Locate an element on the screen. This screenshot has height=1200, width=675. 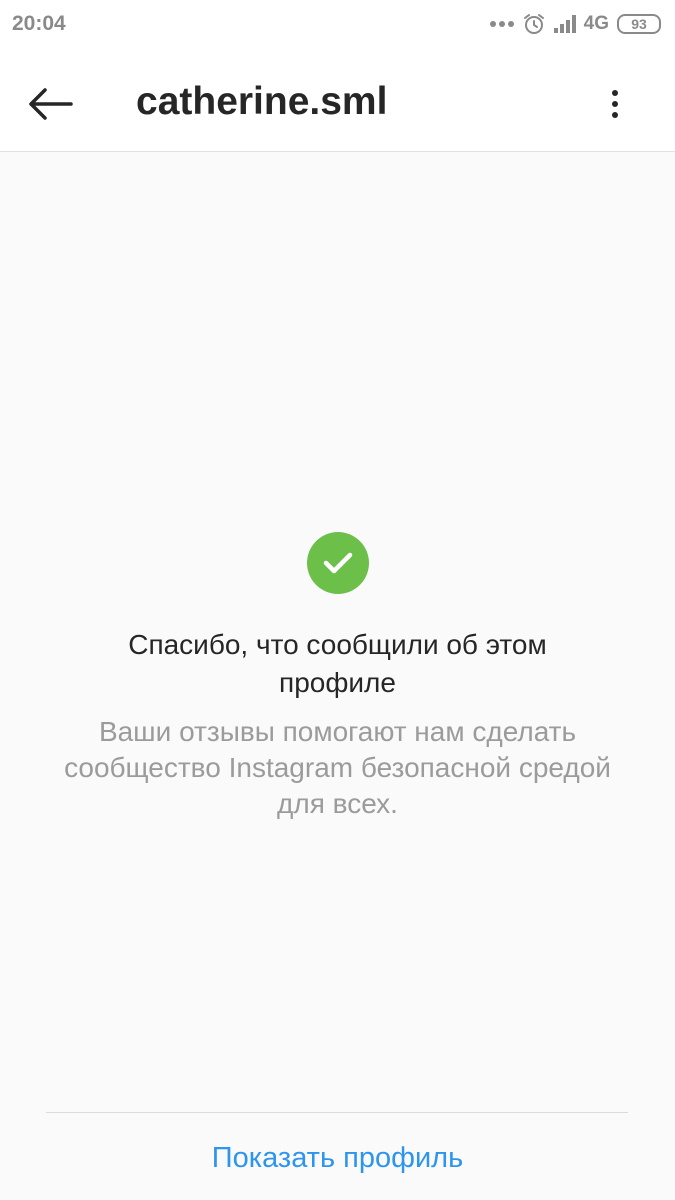
battery-level: 93 is located at coordinates (639, 24).